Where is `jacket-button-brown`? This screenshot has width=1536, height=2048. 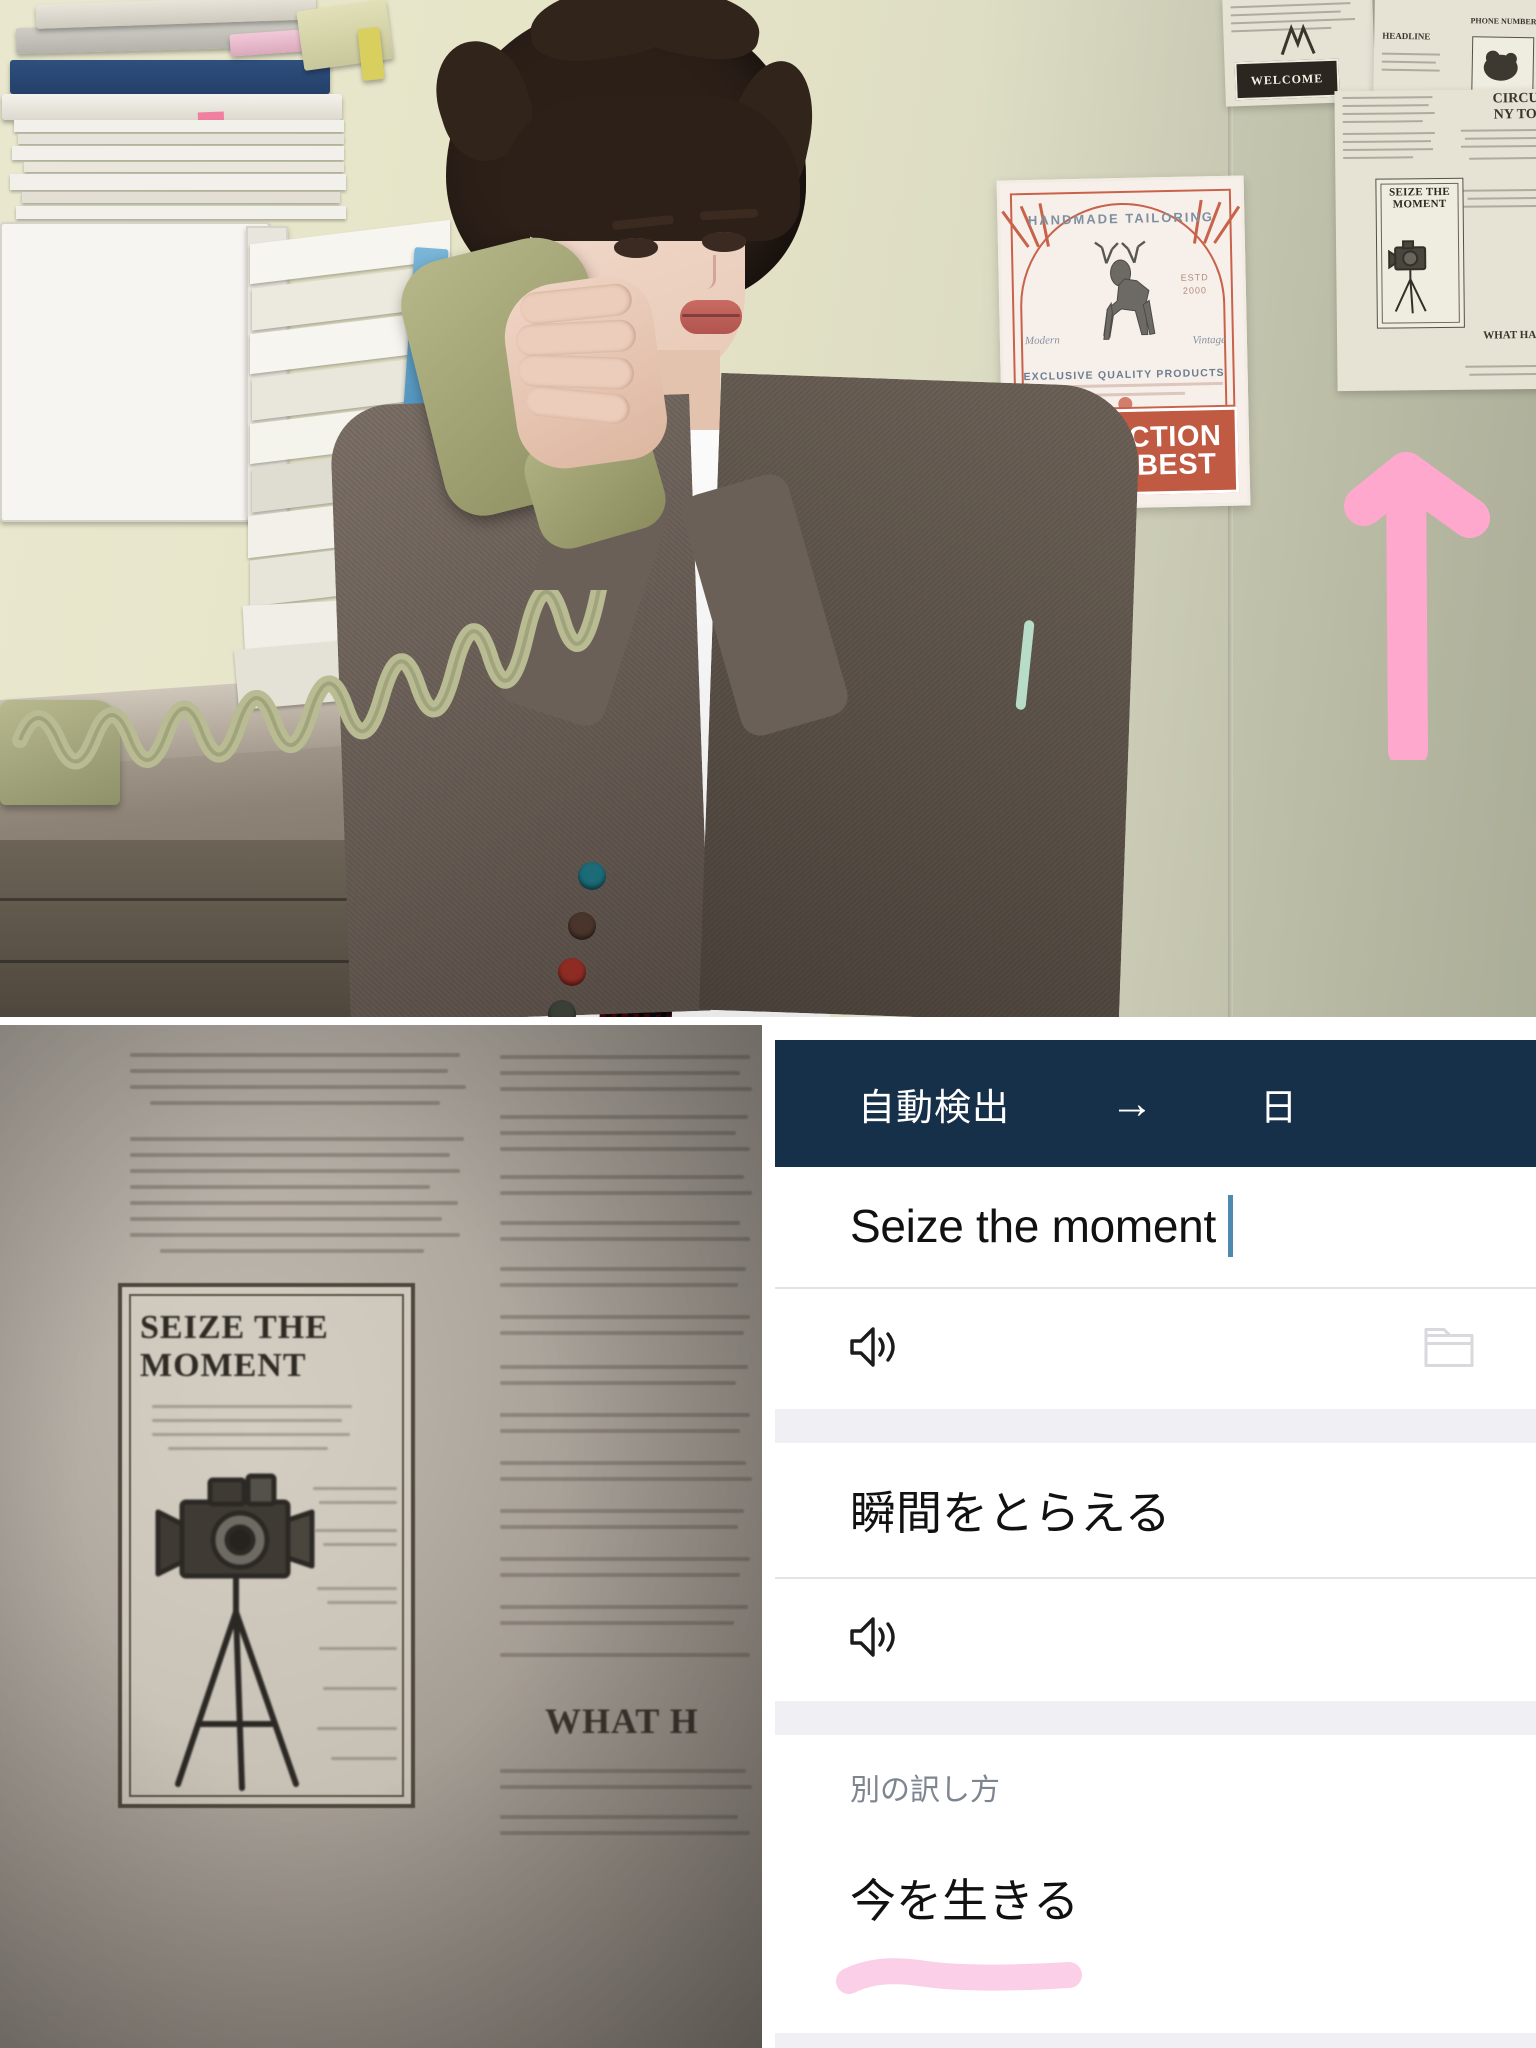 jacket-button-brown is located at coordinates (582, 926).